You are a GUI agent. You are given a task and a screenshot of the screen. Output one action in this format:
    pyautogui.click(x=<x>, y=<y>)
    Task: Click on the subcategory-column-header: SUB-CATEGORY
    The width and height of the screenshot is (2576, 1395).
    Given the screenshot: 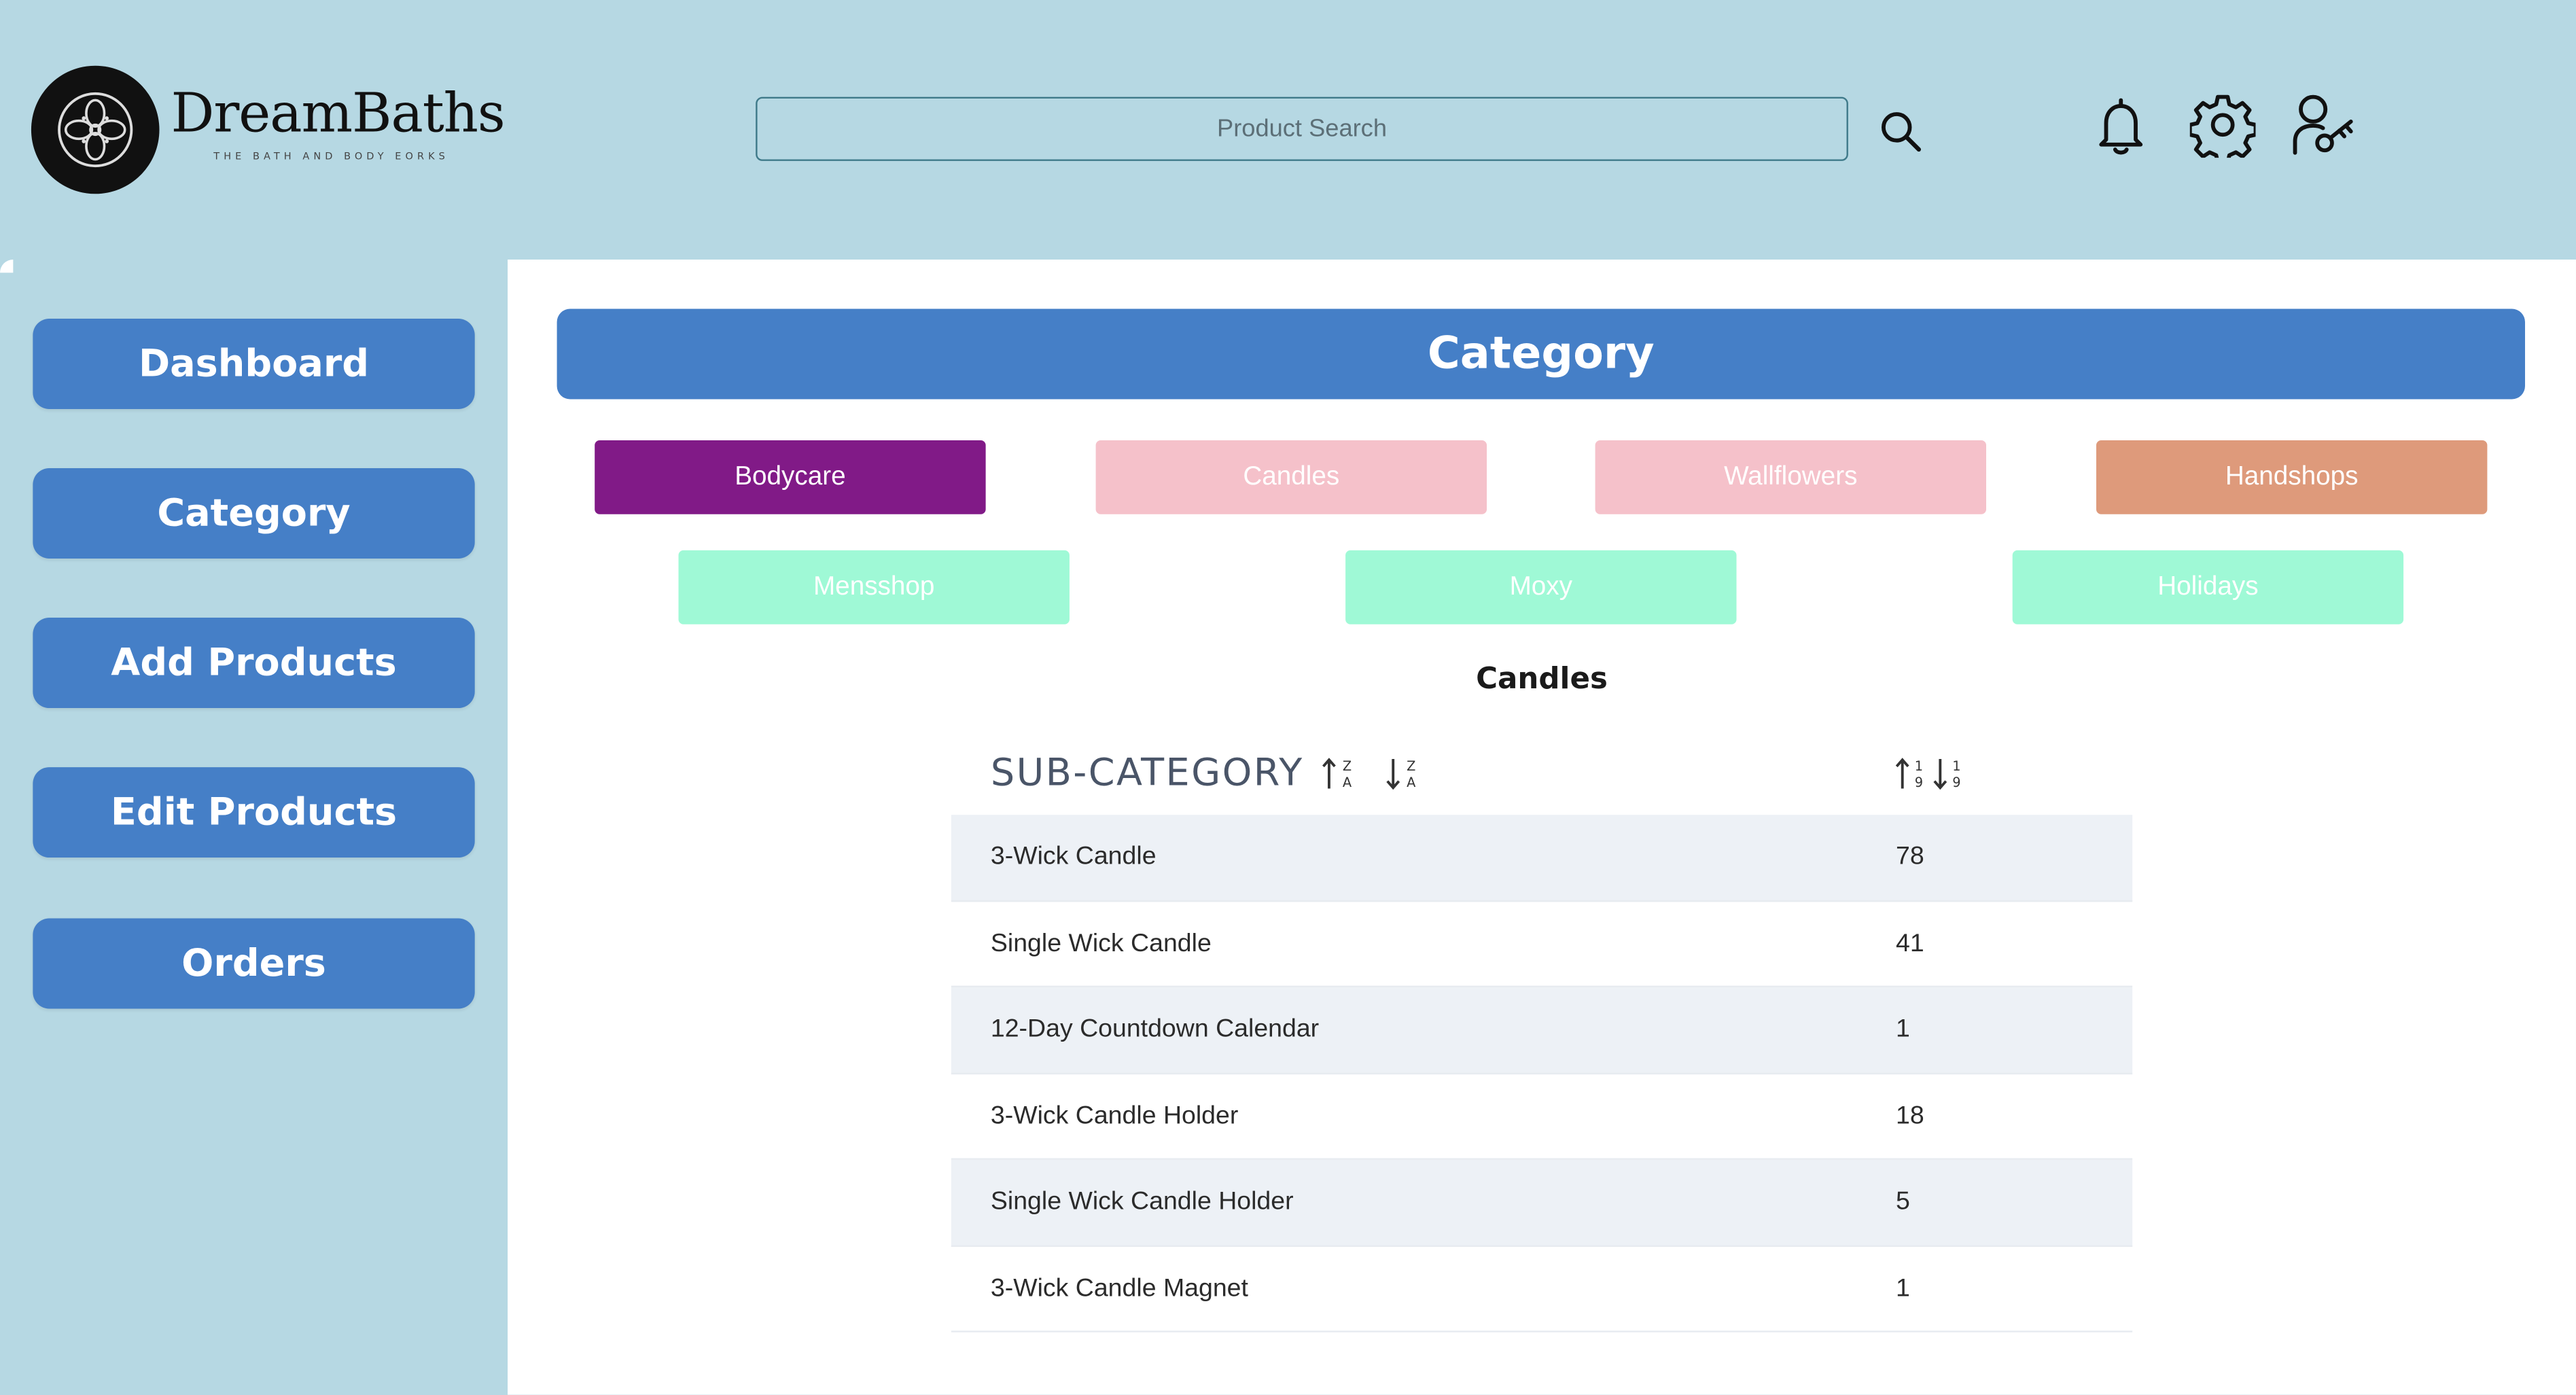 What is the action you would take?
    pyautogui.click(x=1147, y=774)
    